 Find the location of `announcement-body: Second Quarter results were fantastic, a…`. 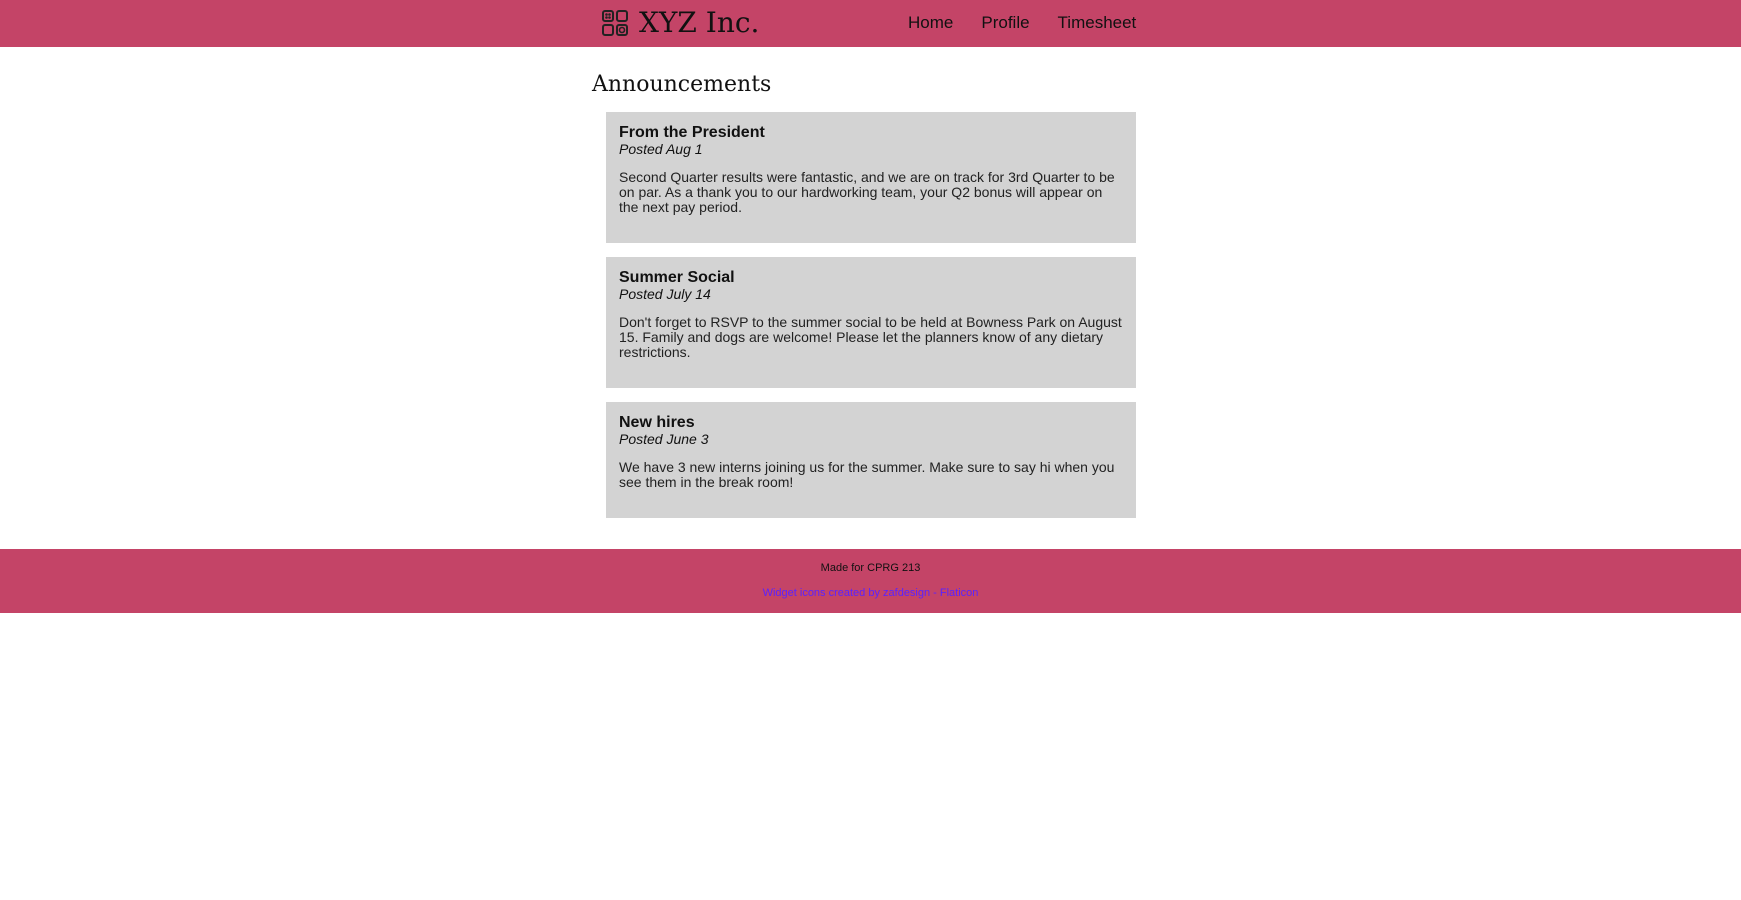

announcement-body: Second Quarter results were fantastic, a… is located at coordinates (870, 192).